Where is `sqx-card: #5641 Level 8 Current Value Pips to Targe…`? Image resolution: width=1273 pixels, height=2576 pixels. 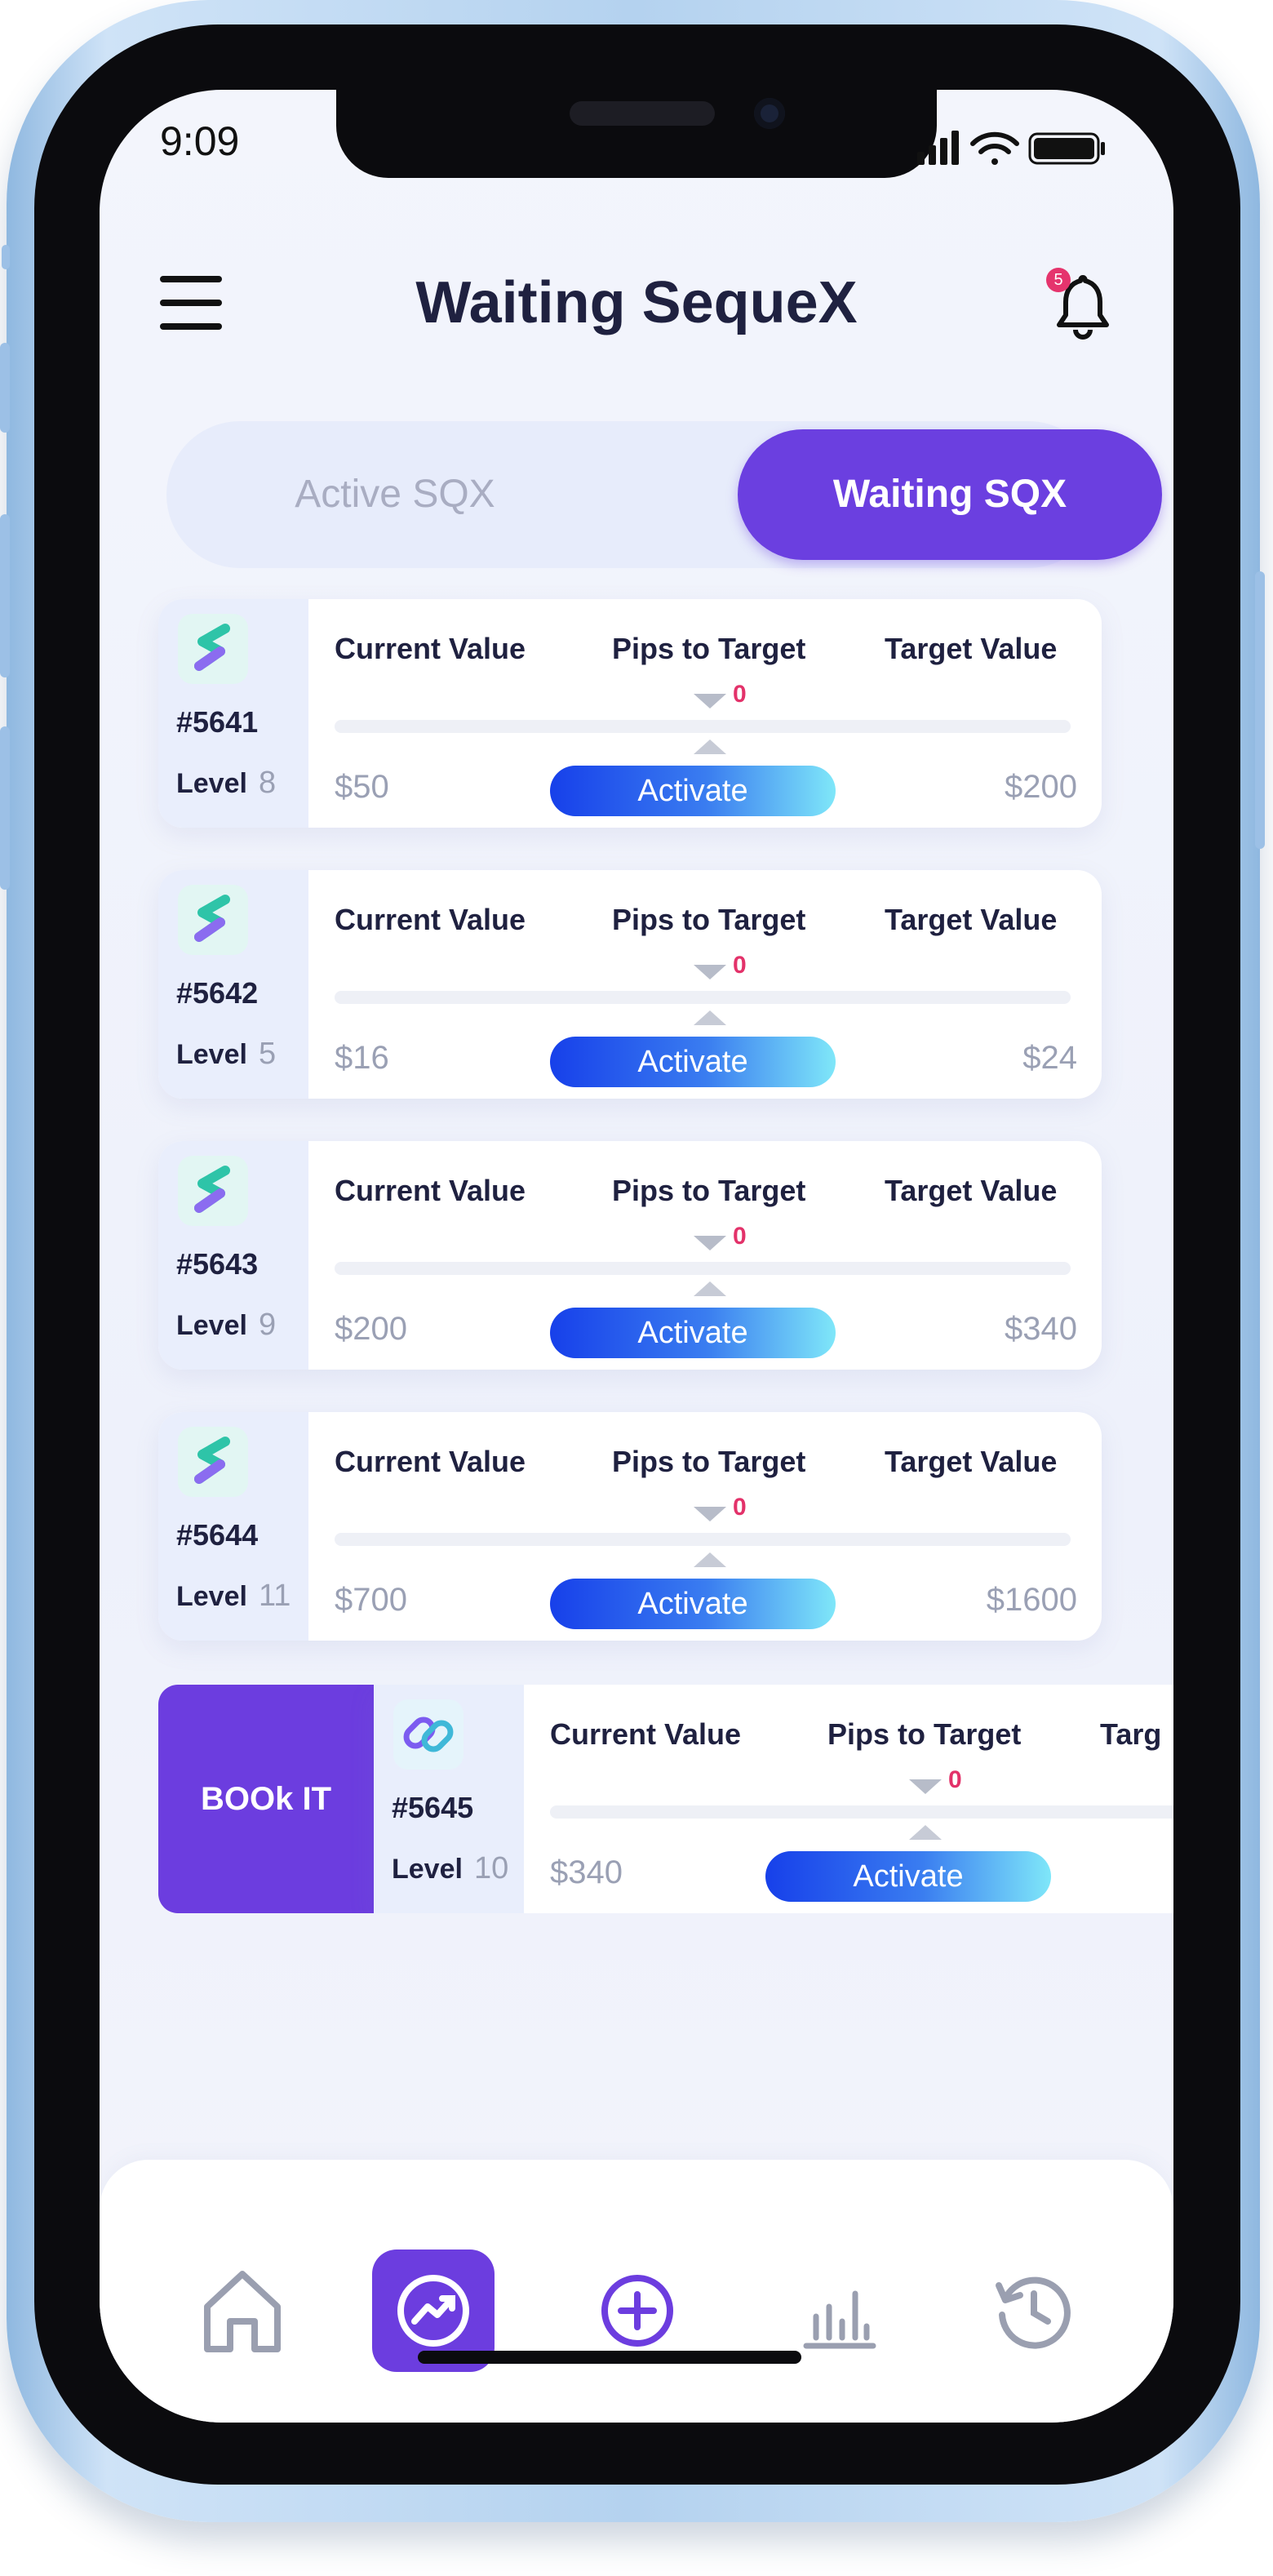
sqx-card: #5641 Level 8 Current Value Pips to Targe… is located at coordinates (630, 713).